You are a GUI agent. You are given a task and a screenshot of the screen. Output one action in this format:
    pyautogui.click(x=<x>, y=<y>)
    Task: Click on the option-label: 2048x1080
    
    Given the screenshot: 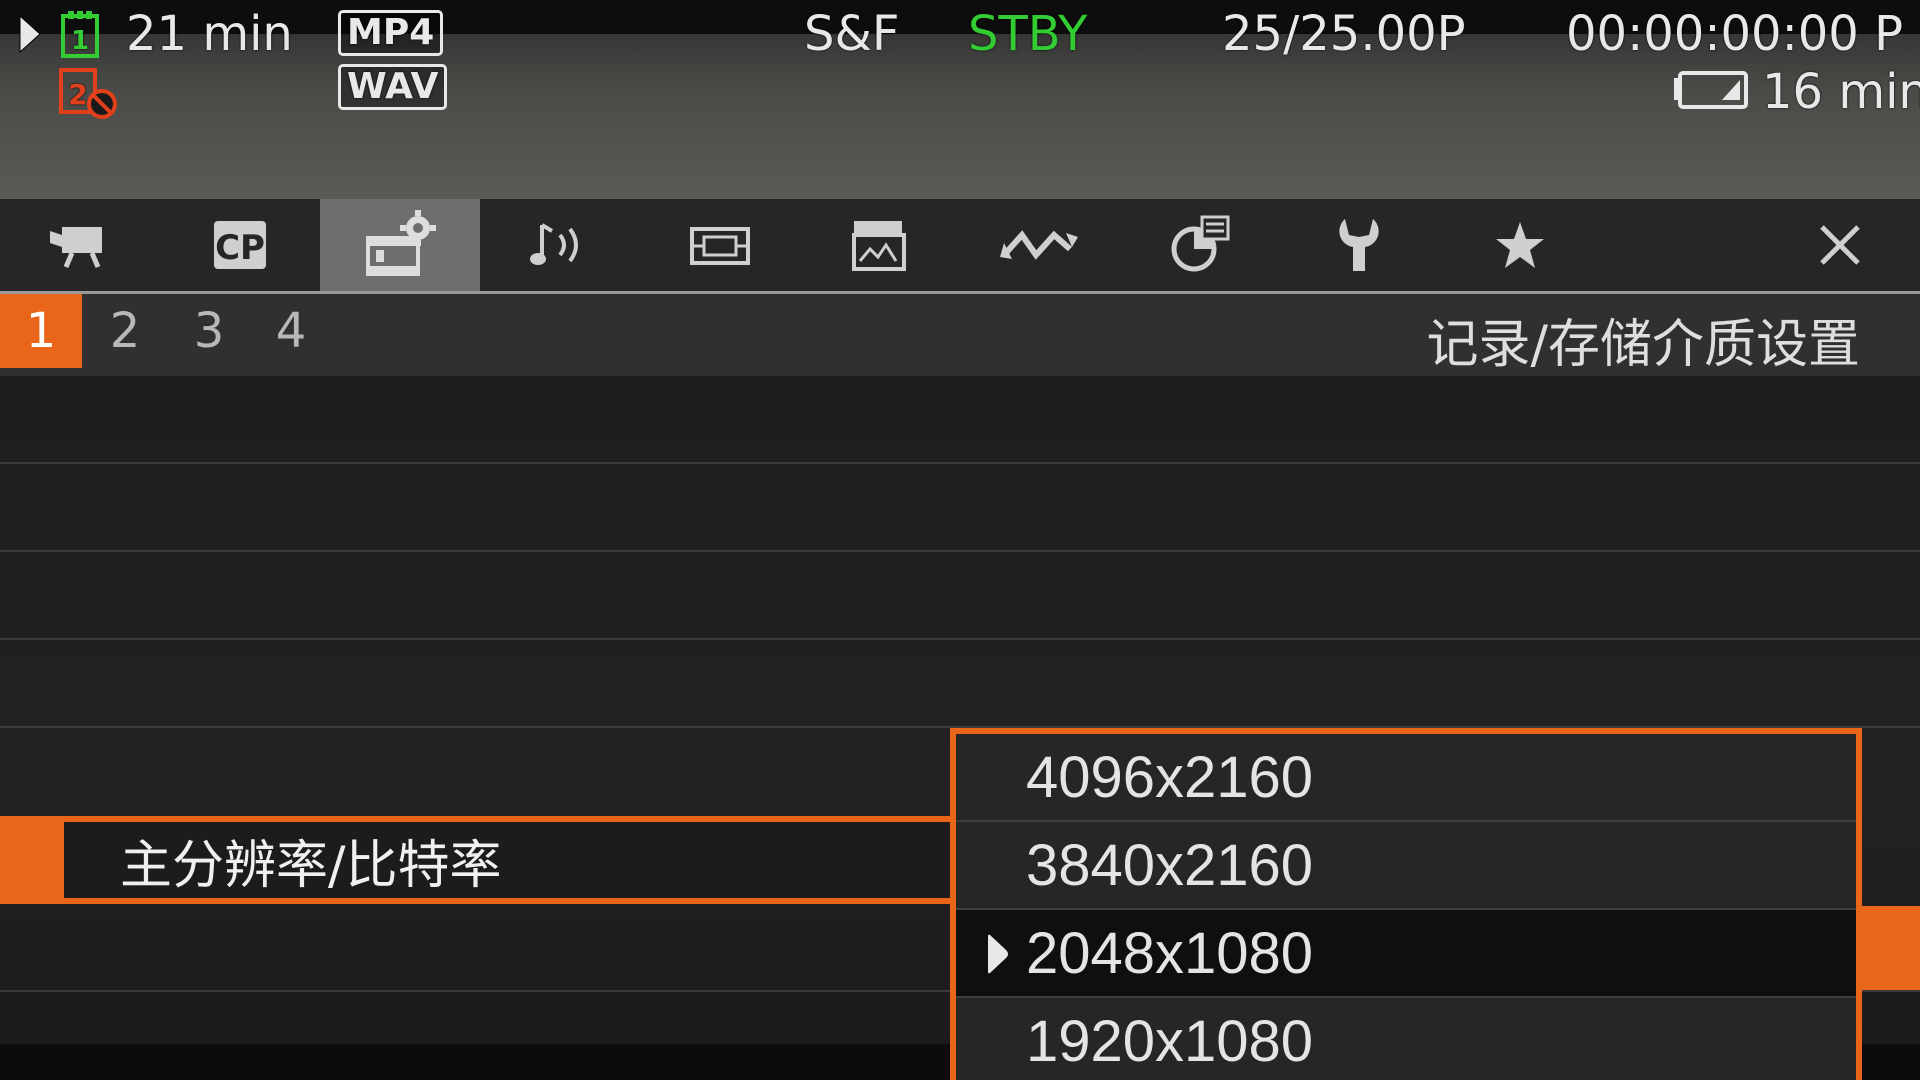 What is the action you would take?
    pyautogui.click(x=1170, y=953)
    